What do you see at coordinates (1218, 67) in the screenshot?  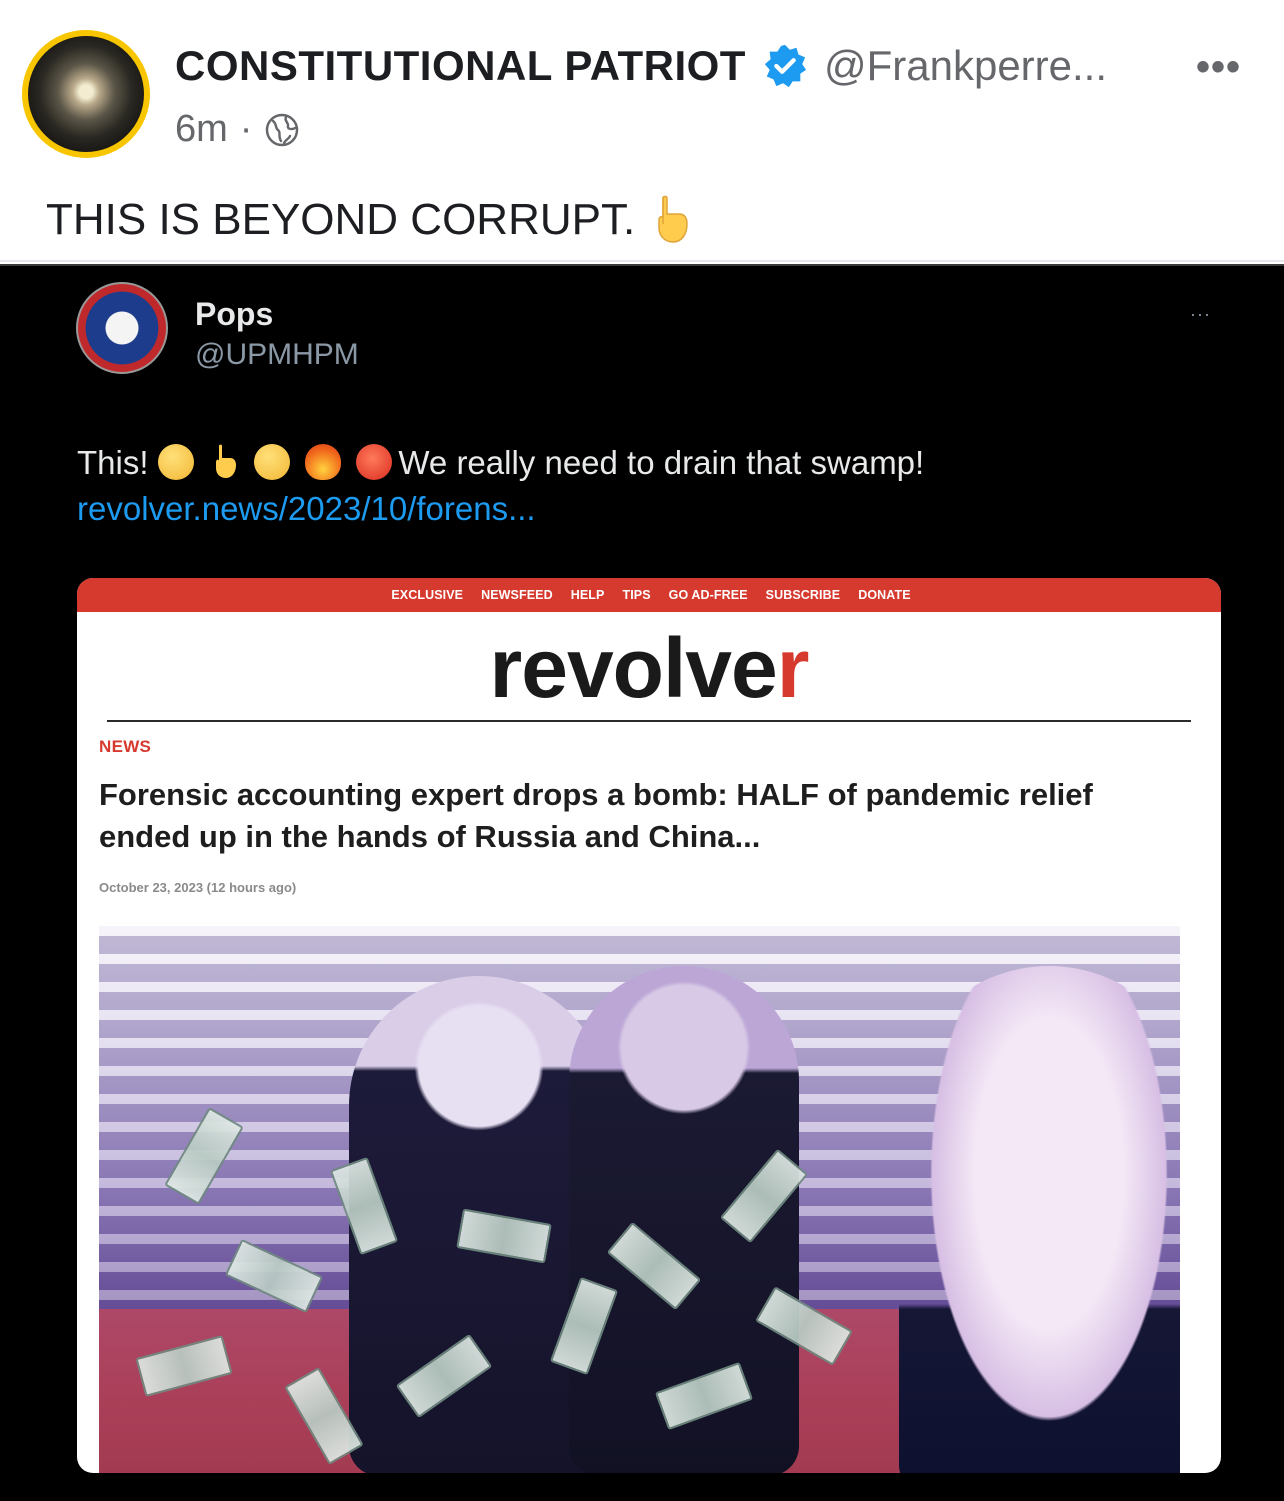 I see `more-options-icon: •••` at bounding box center [1218, 67].